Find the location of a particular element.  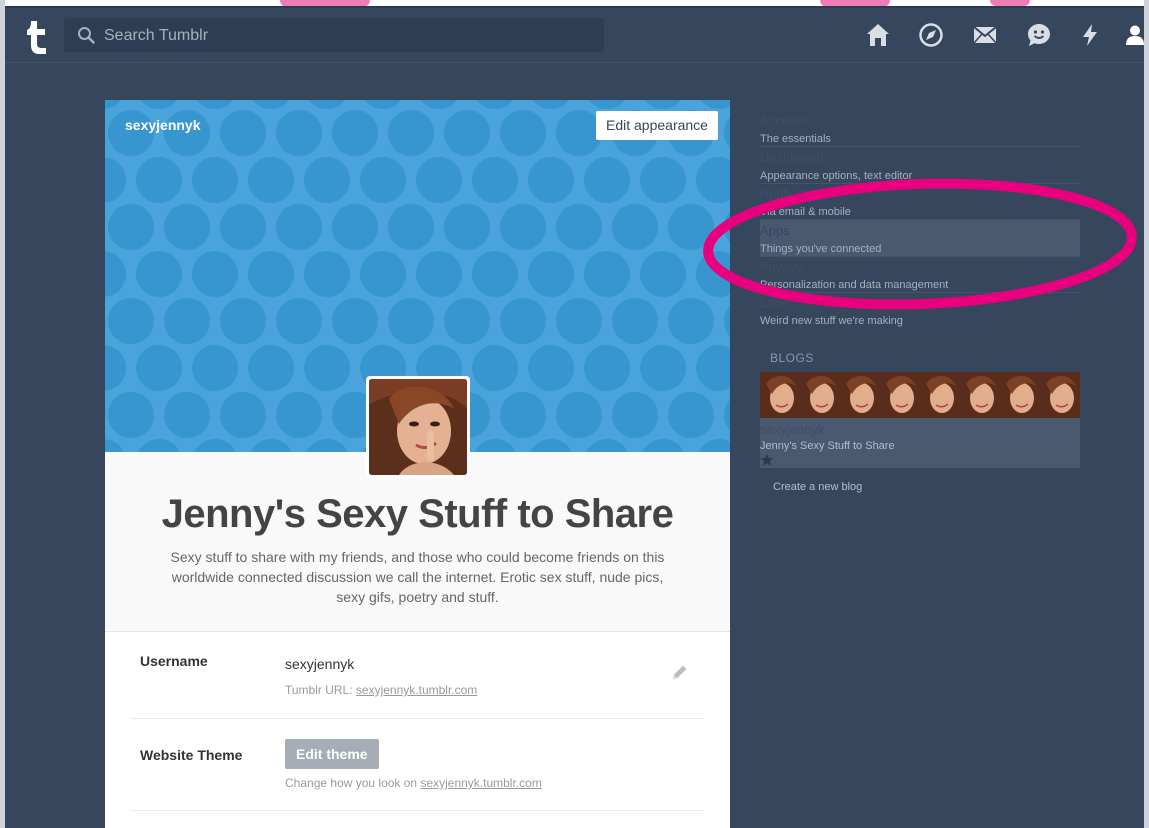

sidebar-item-subtitle: Weird new stuff we're making is located at coordinates (831, 321).